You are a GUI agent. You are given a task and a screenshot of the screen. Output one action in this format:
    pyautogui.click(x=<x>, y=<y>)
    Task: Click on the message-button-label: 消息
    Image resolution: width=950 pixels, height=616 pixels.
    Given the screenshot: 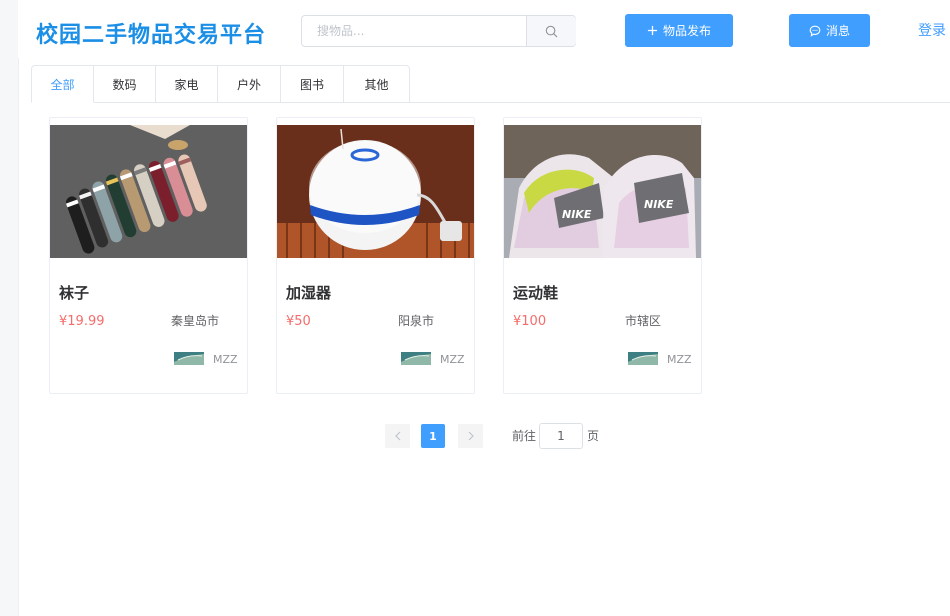 What is the action you would take?
    pyautogui.click(x=837, y=31)
    